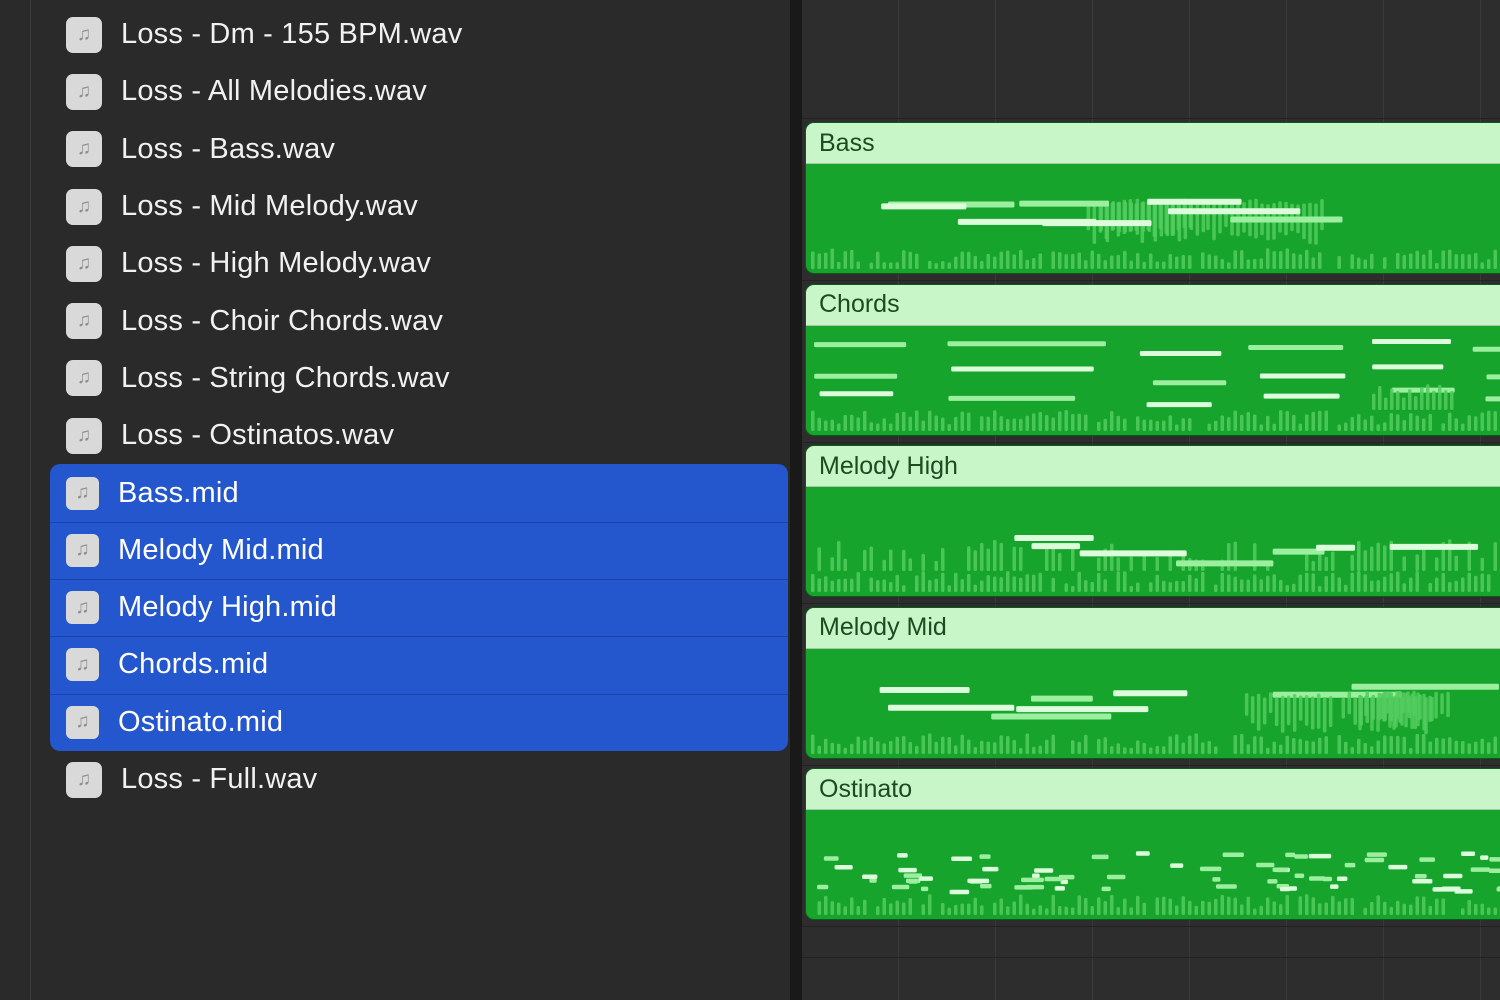 The height and width of the screenshot is (1000, 1500). What do you see at coordinates (219, 779) in the screenshot?
I see `file-name: Loss - Full.wav` at bounding box center [219, 779].